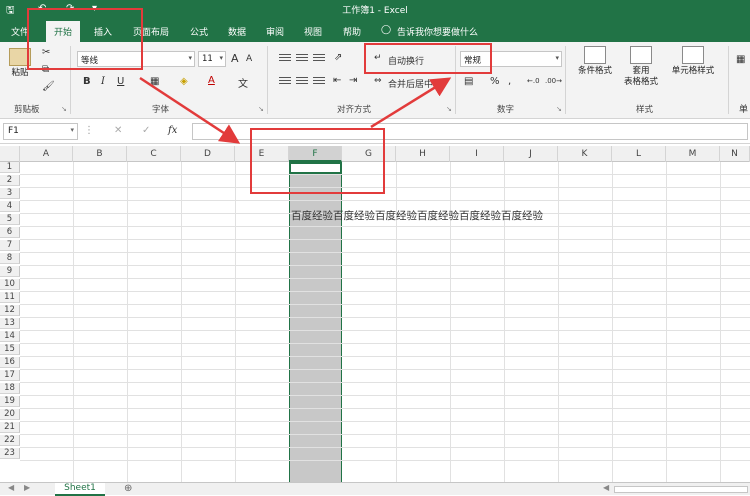 The height and width of the screenshot is (496, 750). What do you see at coordinates (411, 103) in the screenshot?
I see `arrow-to-wrap-text` at bounding box center [411, 103].